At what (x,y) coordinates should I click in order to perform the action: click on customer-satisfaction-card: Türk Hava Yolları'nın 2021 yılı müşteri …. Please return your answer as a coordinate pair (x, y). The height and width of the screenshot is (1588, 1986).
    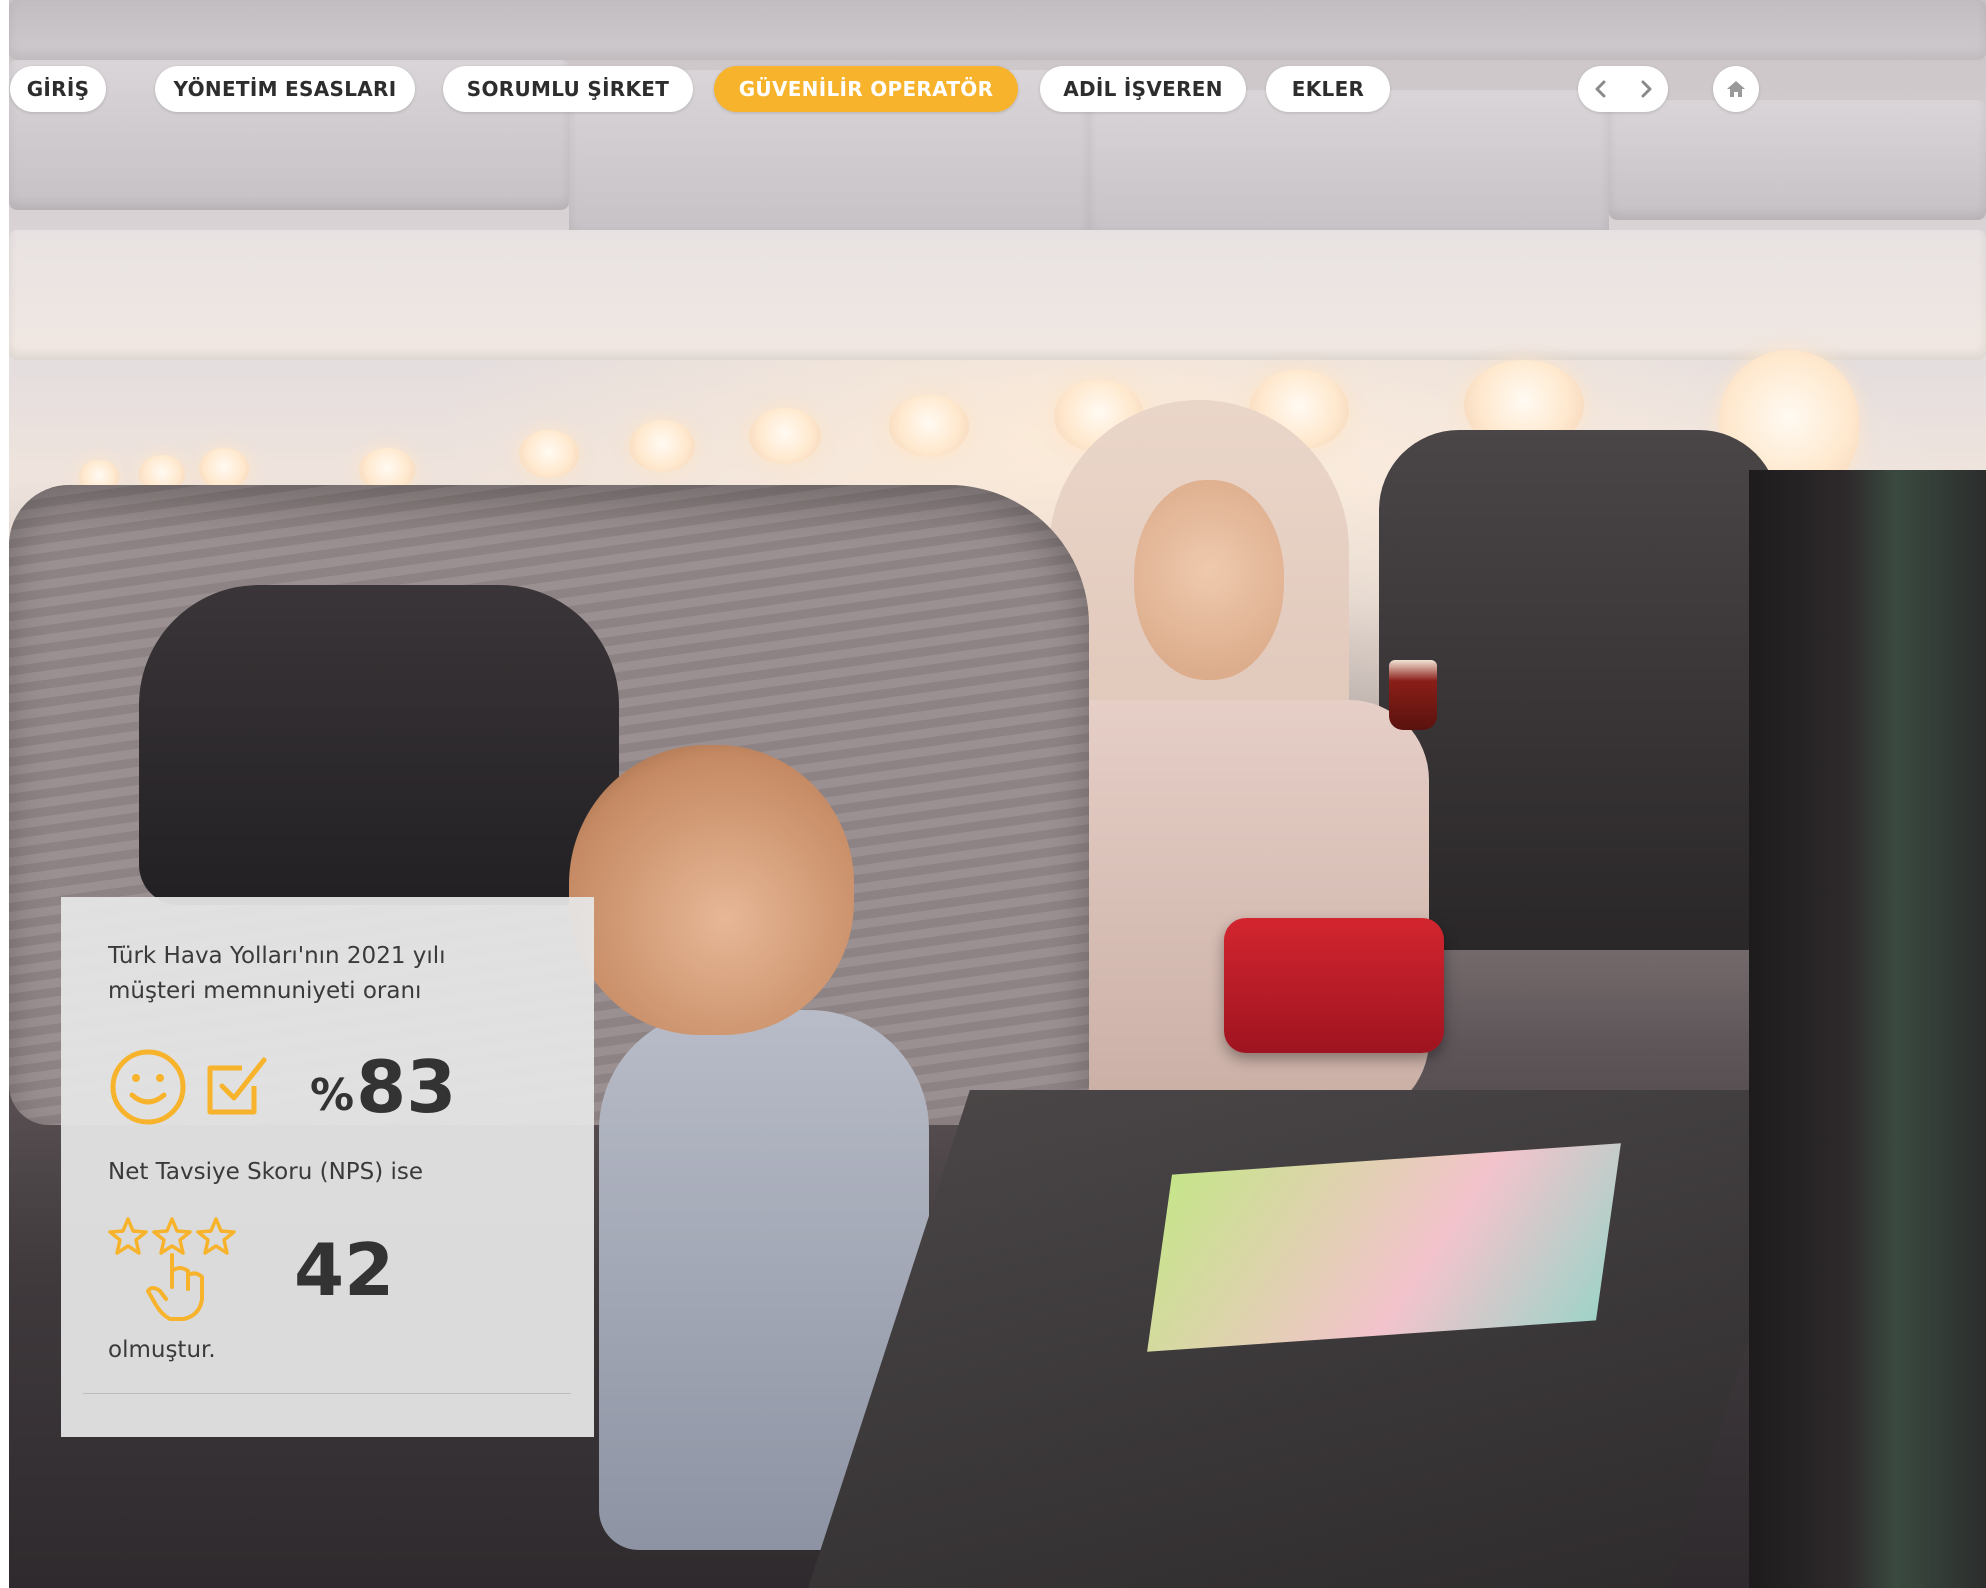
    Looking at the image, I should click on (327, 1167).